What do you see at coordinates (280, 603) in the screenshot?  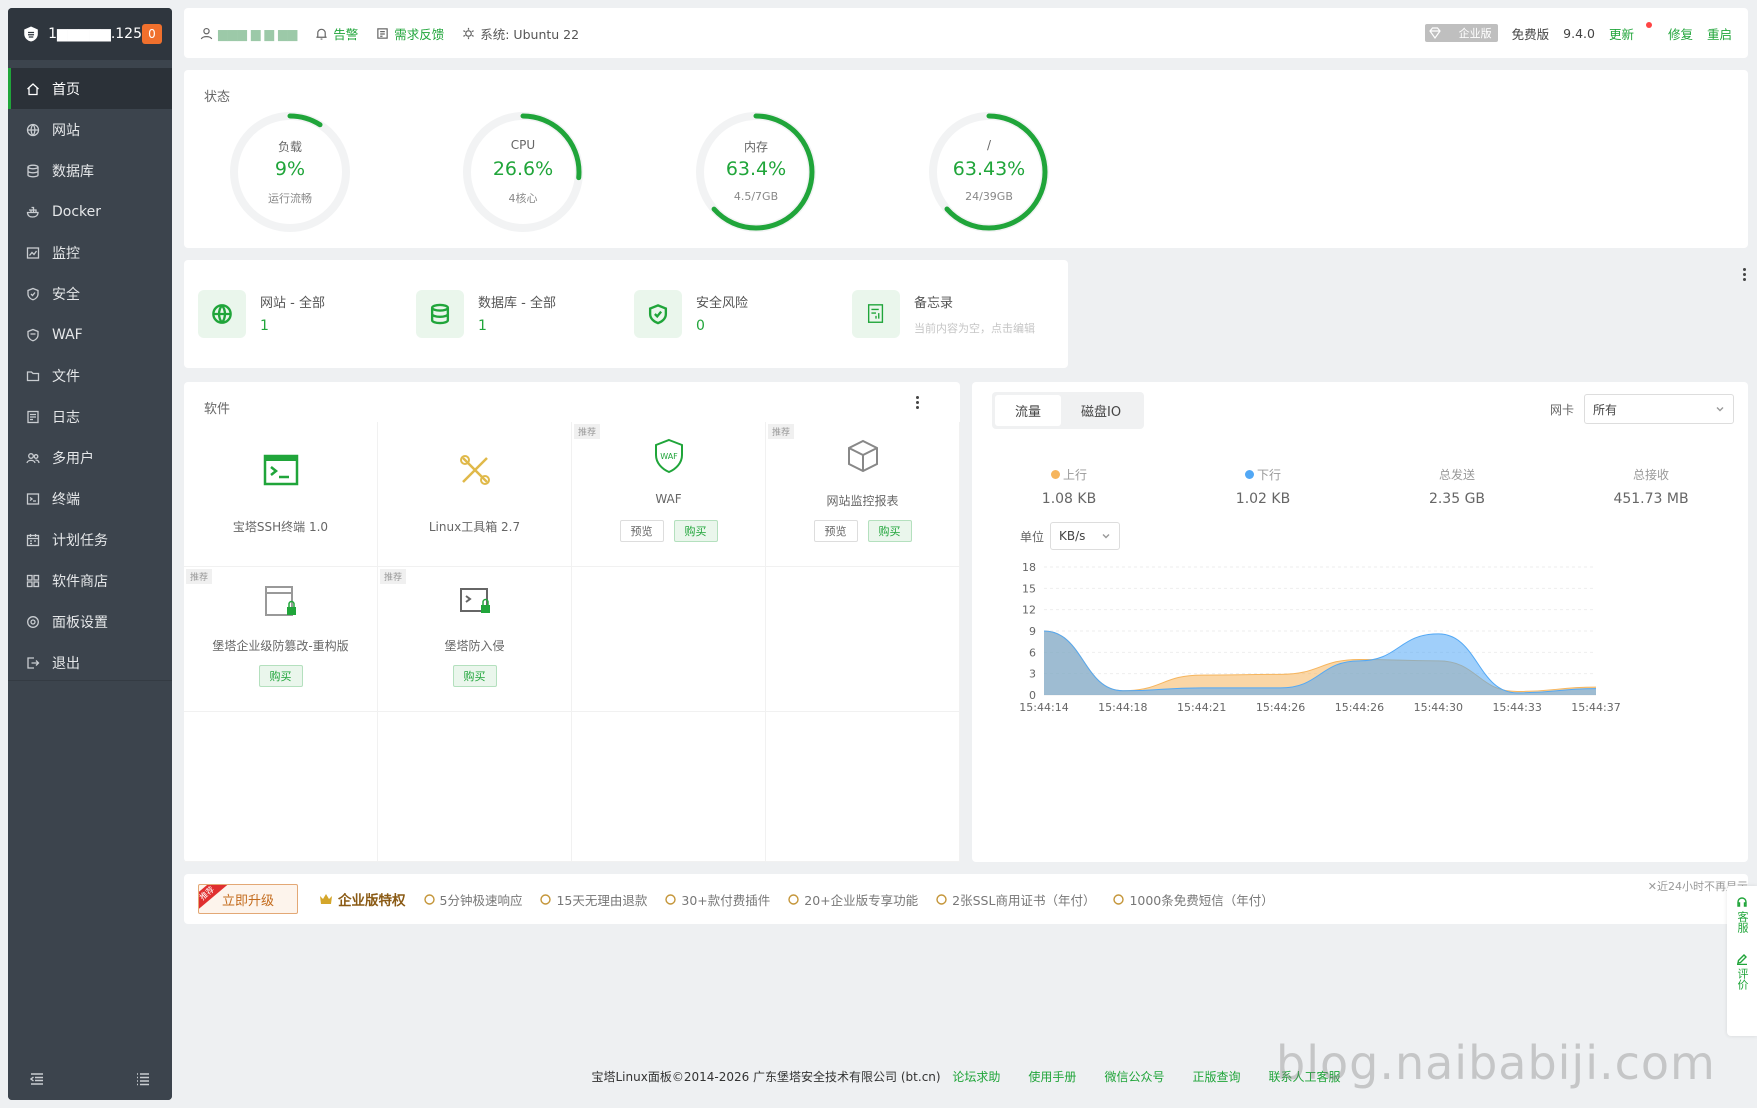 I see `tamper-proof-icon` at bounding box center [280, 603].